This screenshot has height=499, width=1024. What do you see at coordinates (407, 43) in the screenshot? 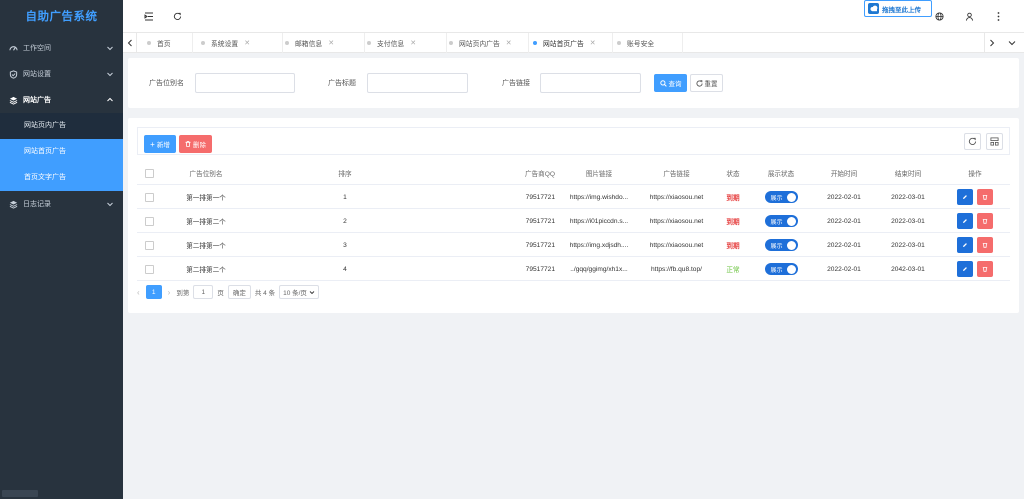
I see `tab-payment-info: 支付信息 ✕` at bounding box center [407, 43].